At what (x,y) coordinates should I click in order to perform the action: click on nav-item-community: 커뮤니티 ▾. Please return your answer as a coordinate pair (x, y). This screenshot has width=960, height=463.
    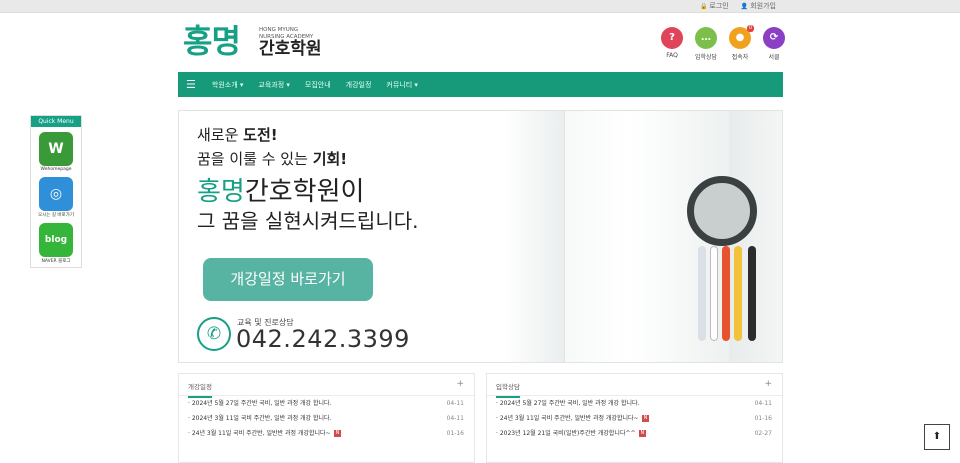
    Looking at the image, I should click on (402, 85).